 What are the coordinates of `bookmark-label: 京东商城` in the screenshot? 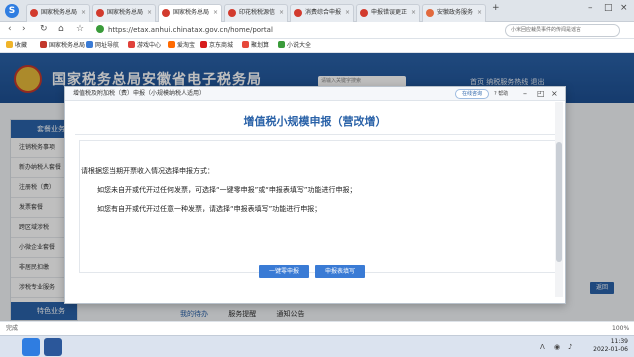 It's located at (221, 45).